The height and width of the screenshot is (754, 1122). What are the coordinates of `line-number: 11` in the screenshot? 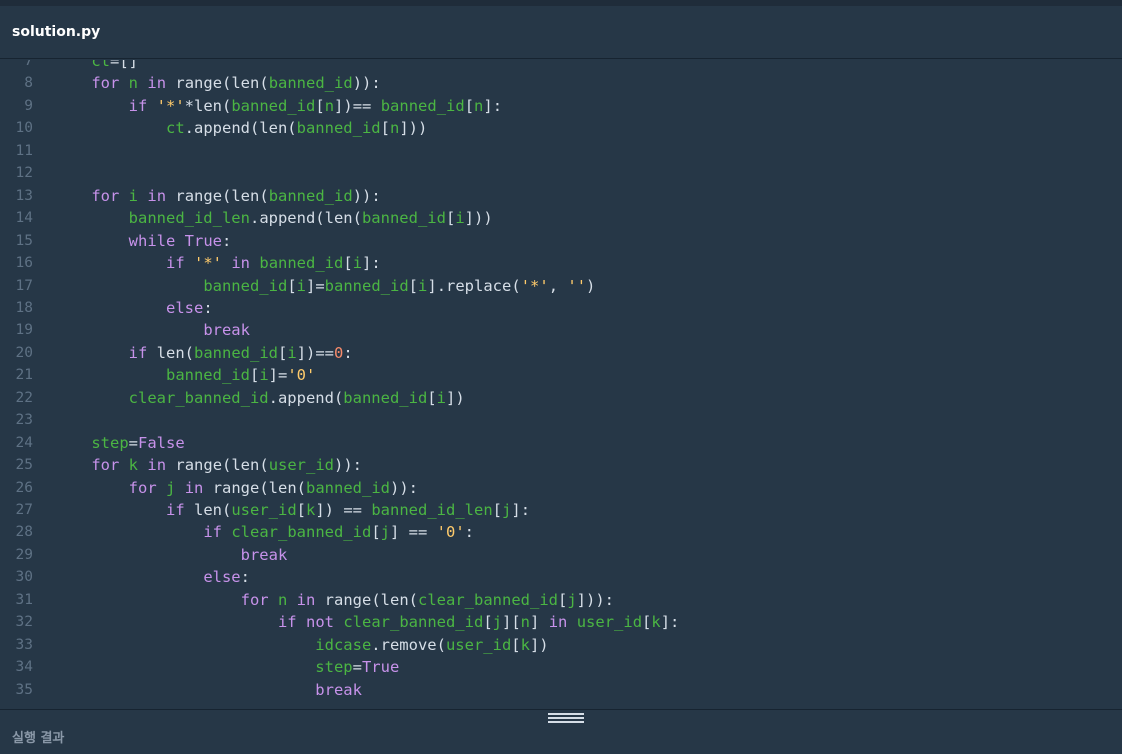 It's located at (24, 150).